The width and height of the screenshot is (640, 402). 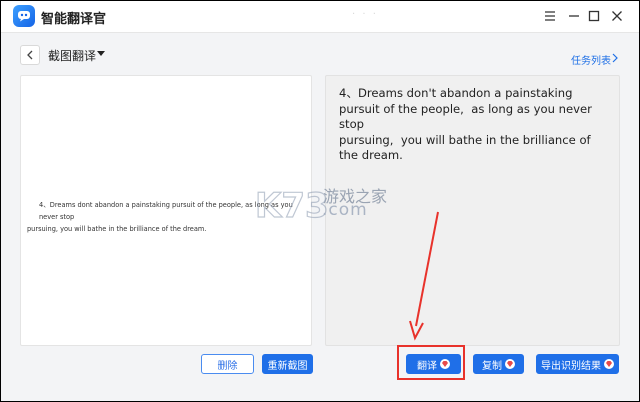 I want to click on menu-icon, so click(x=550, y=16).